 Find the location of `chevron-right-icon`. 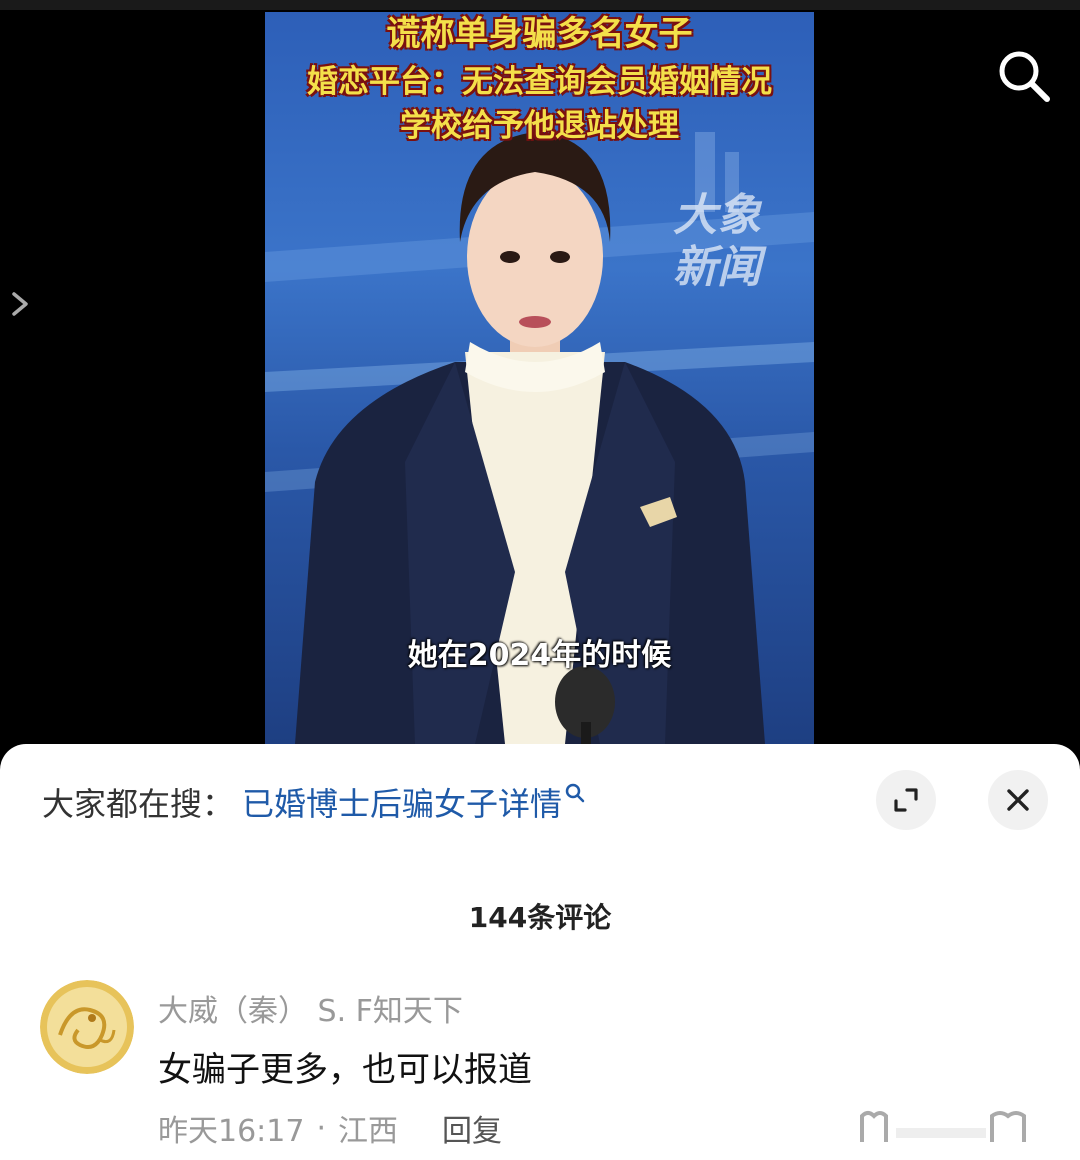

chevron-right-icon is located at coordinates (20, 304).